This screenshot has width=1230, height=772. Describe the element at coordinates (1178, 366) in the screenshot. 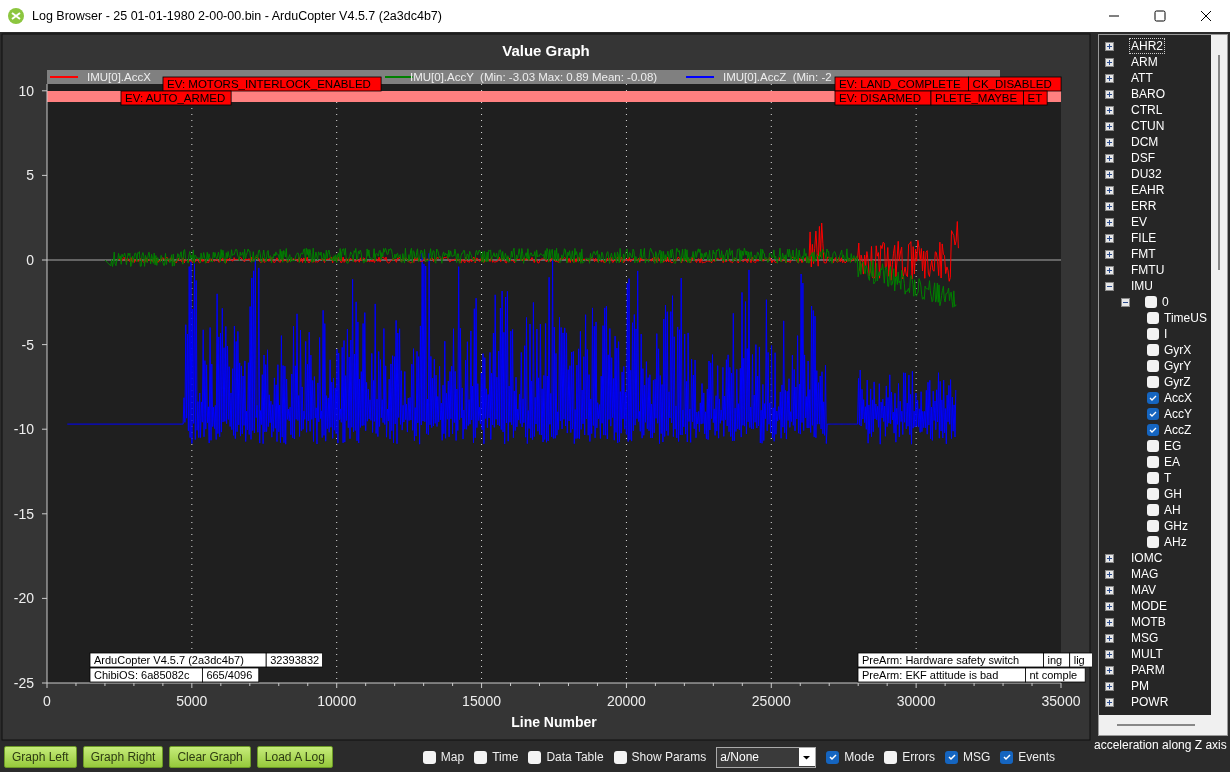

I see `tree-item: GyrY` at that location.